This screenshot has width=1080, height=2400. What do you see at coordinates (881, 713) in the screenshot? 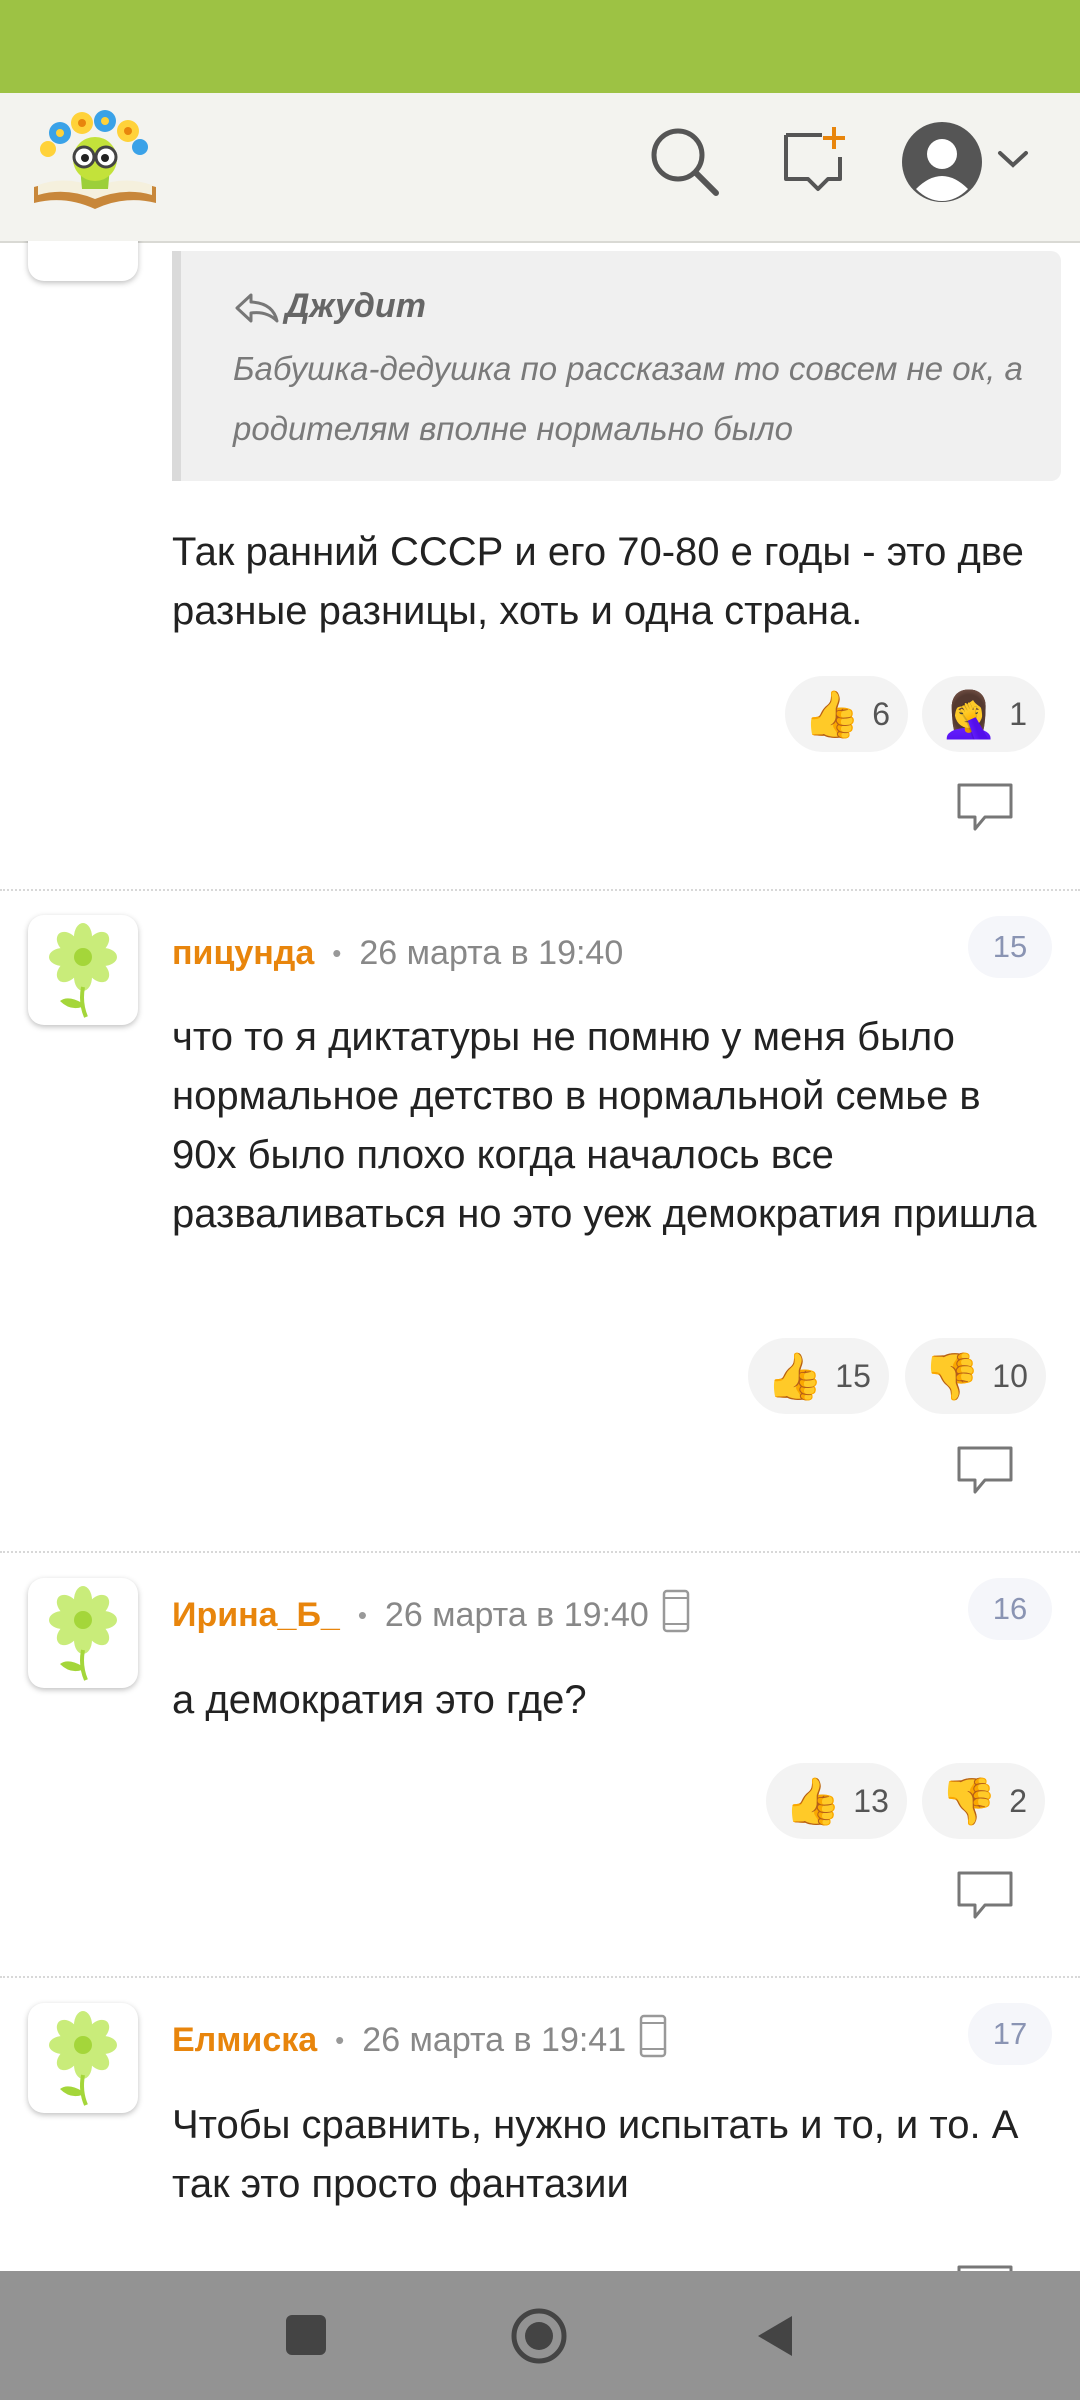
I see `reaction-count: 6` at bounding box center [881, 713].